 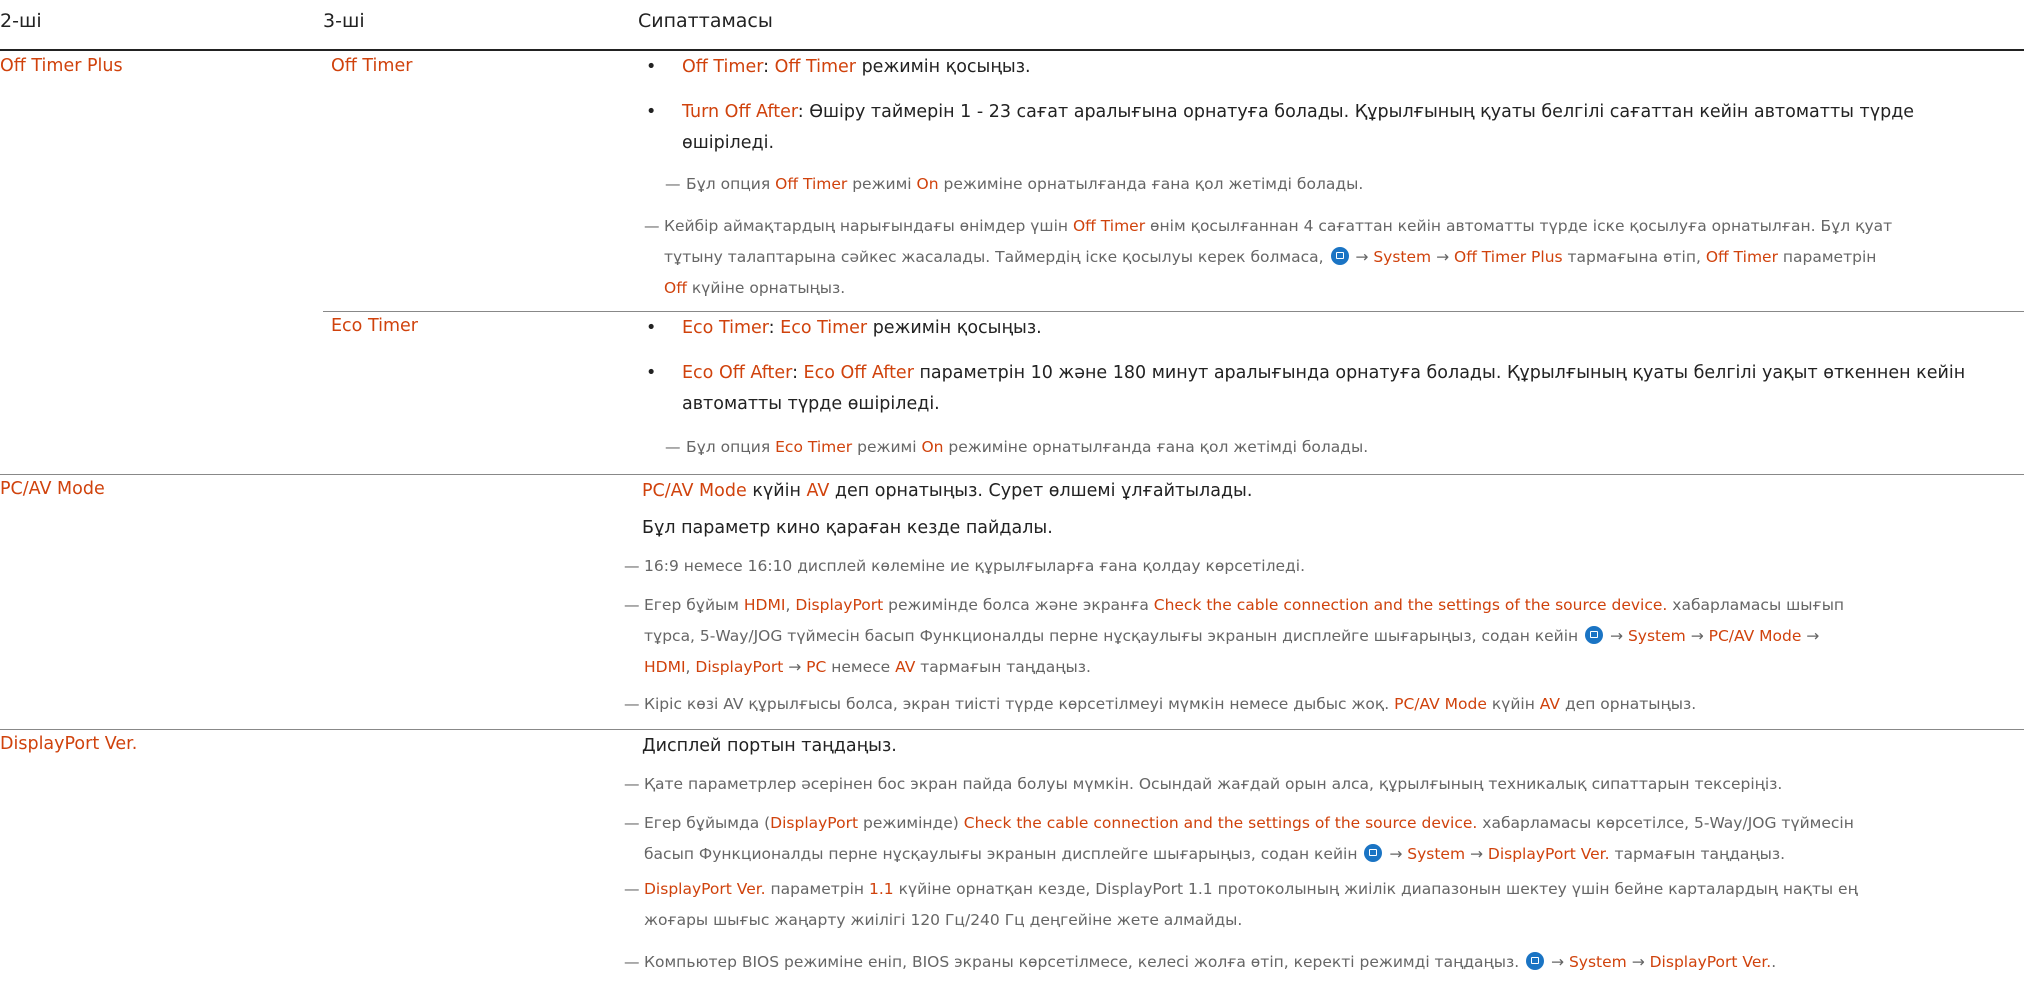 What do you see at coordinates (344, 21) in the screenshot?
I see `column-header-3: 3-ші` at bounding box center [344, 21].